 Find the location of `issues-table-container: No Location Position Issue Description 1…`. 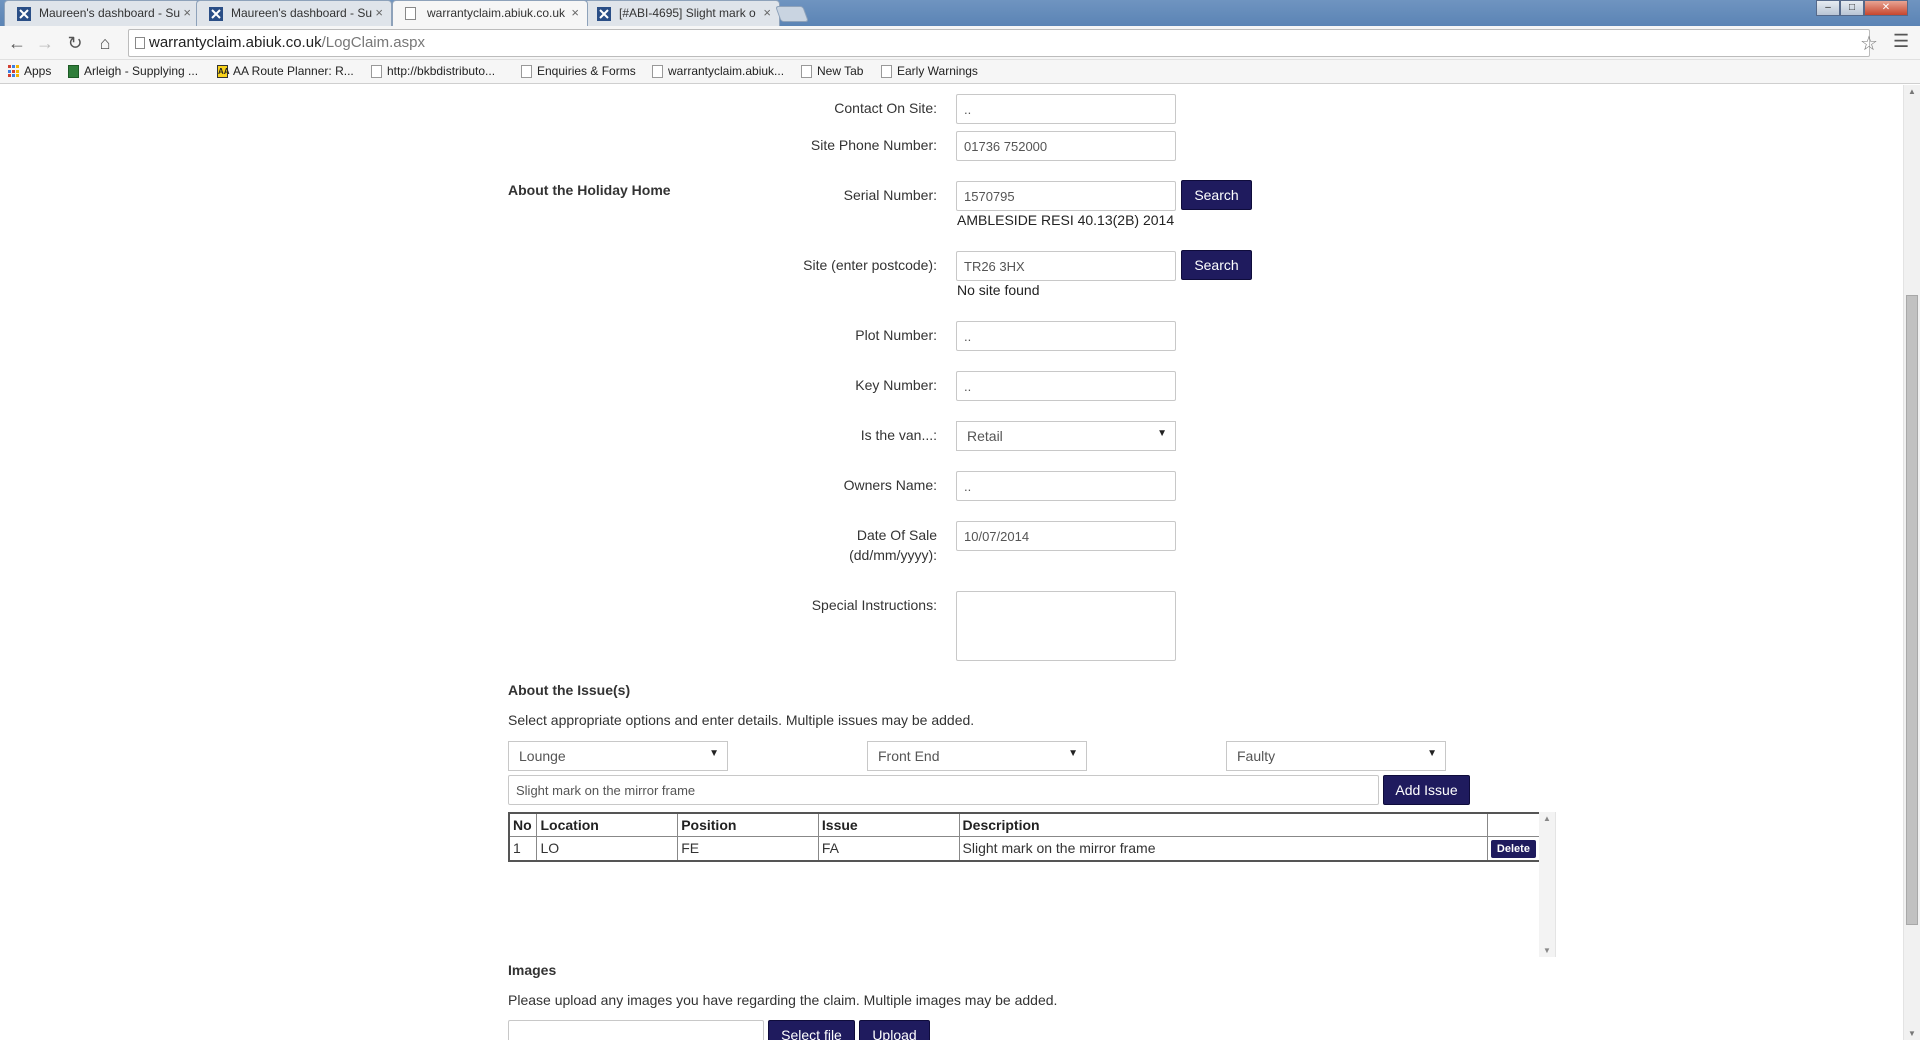

issues-table-container: No Location Position Issue Description 1… is located at coordinates (1032, 884).